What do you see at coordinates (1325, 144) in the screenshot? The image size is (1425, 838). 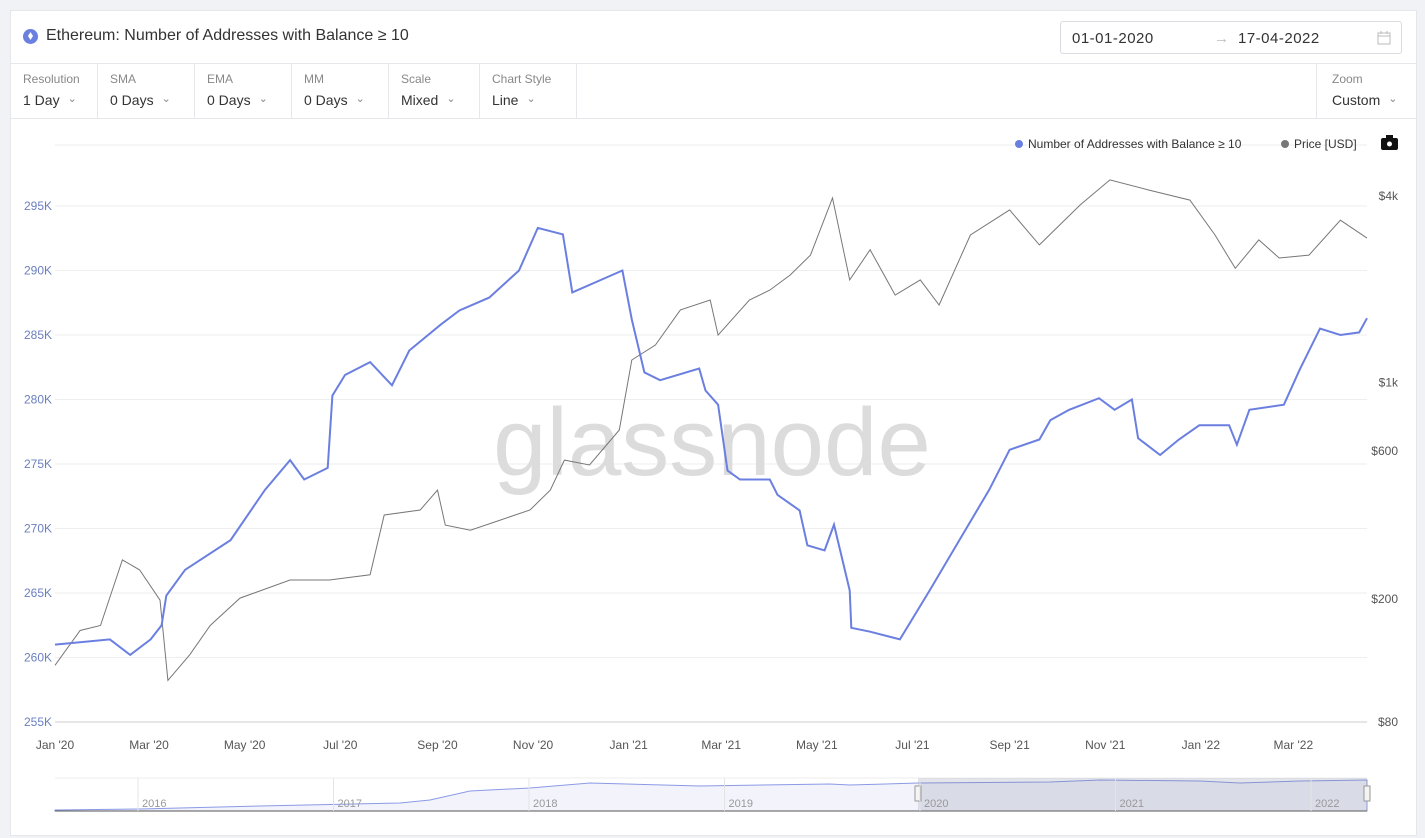 I see `legend-label-price: Price [USD]` at bounding box center [1325, 144].